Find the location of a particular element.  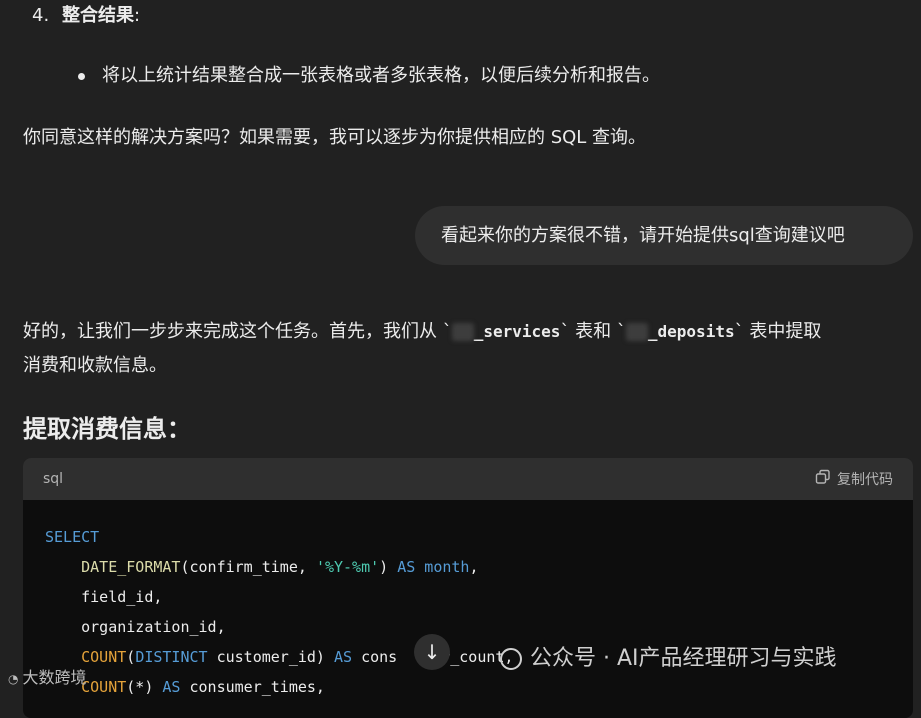

user-message-bubble: 看起来你的方案很不错，请开始提供sql查询建议吧 is located at coordinates (664, 235).